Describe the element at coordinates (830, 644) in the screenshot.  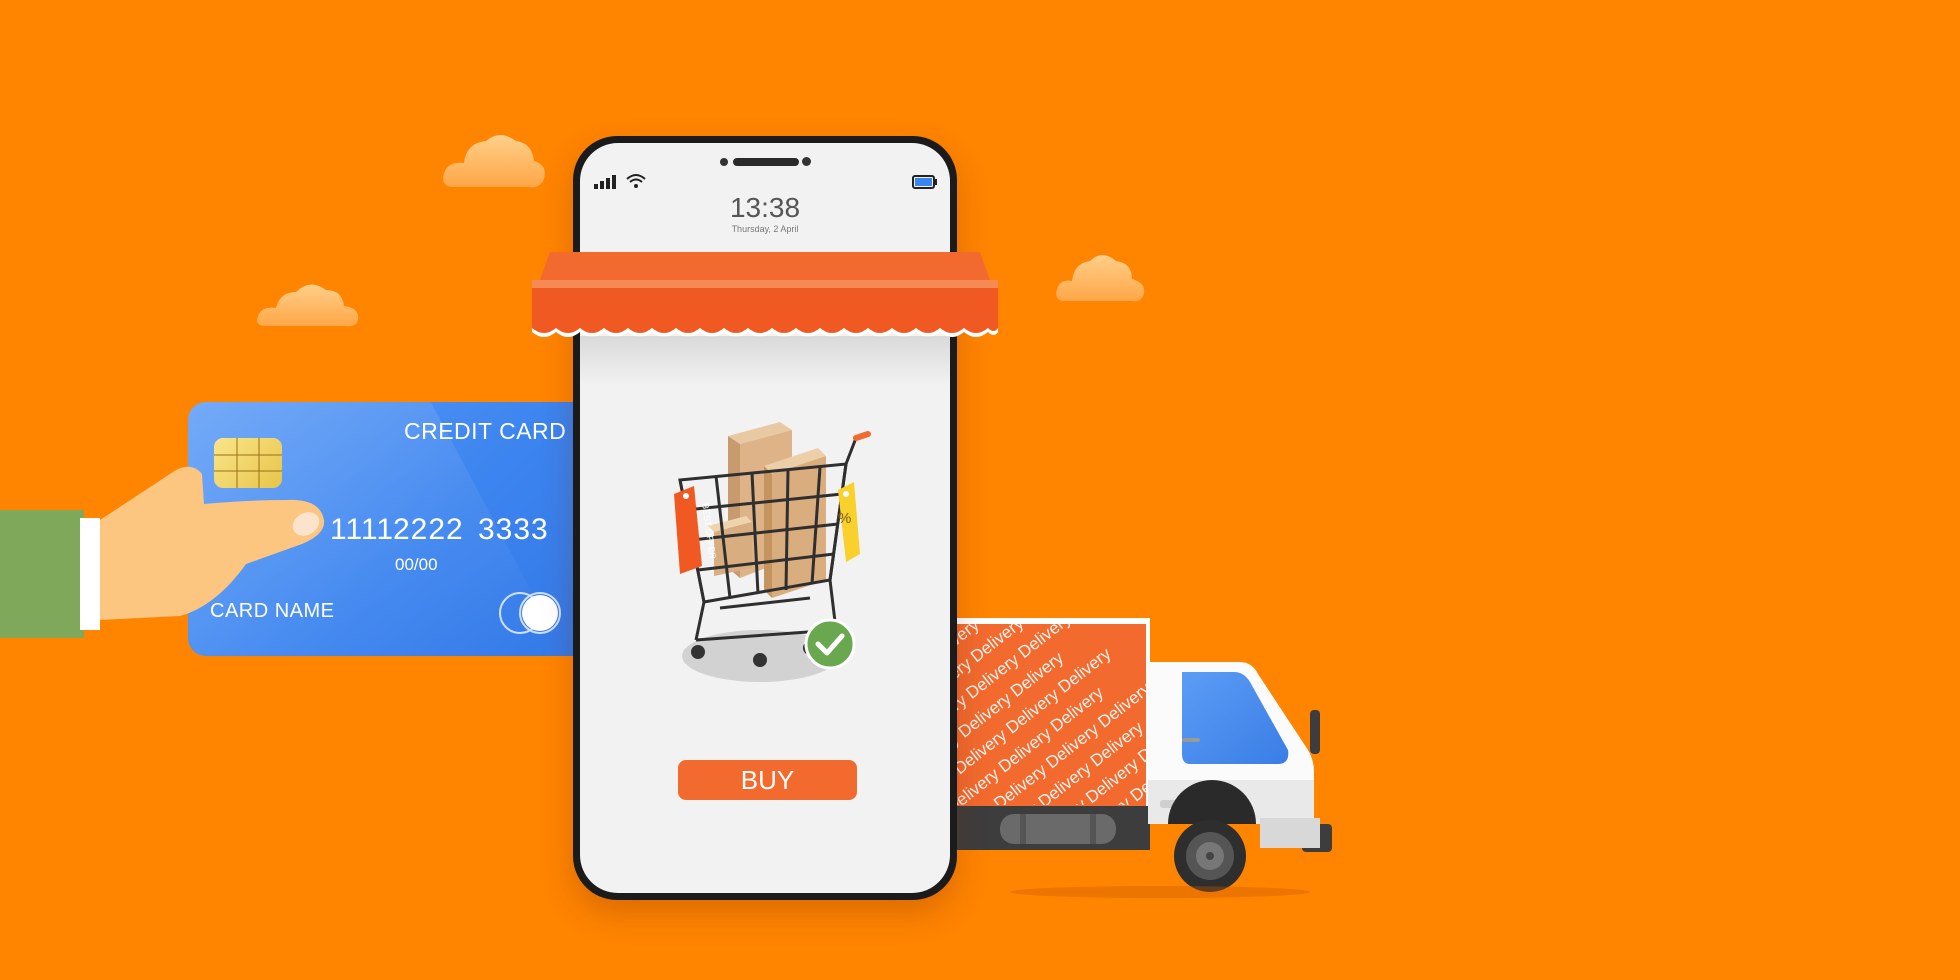
I see `check-badge-icon` at that location.